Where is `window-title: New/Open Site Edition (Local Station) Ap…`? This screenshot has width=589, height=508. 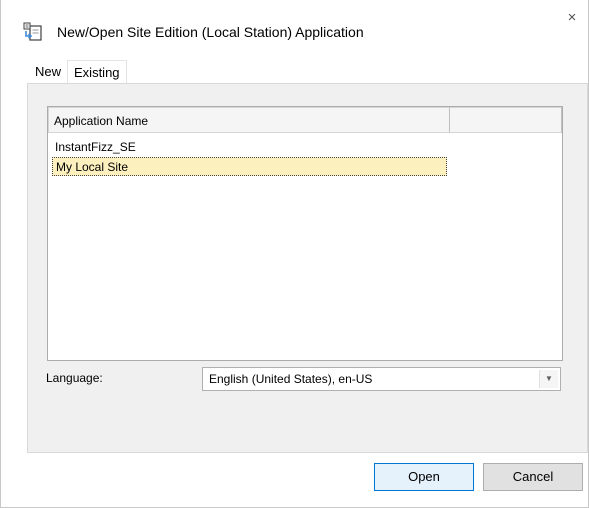
window-title: New/Open Site Edition (Local Station) Ap… is located at coordinates (210, 32).